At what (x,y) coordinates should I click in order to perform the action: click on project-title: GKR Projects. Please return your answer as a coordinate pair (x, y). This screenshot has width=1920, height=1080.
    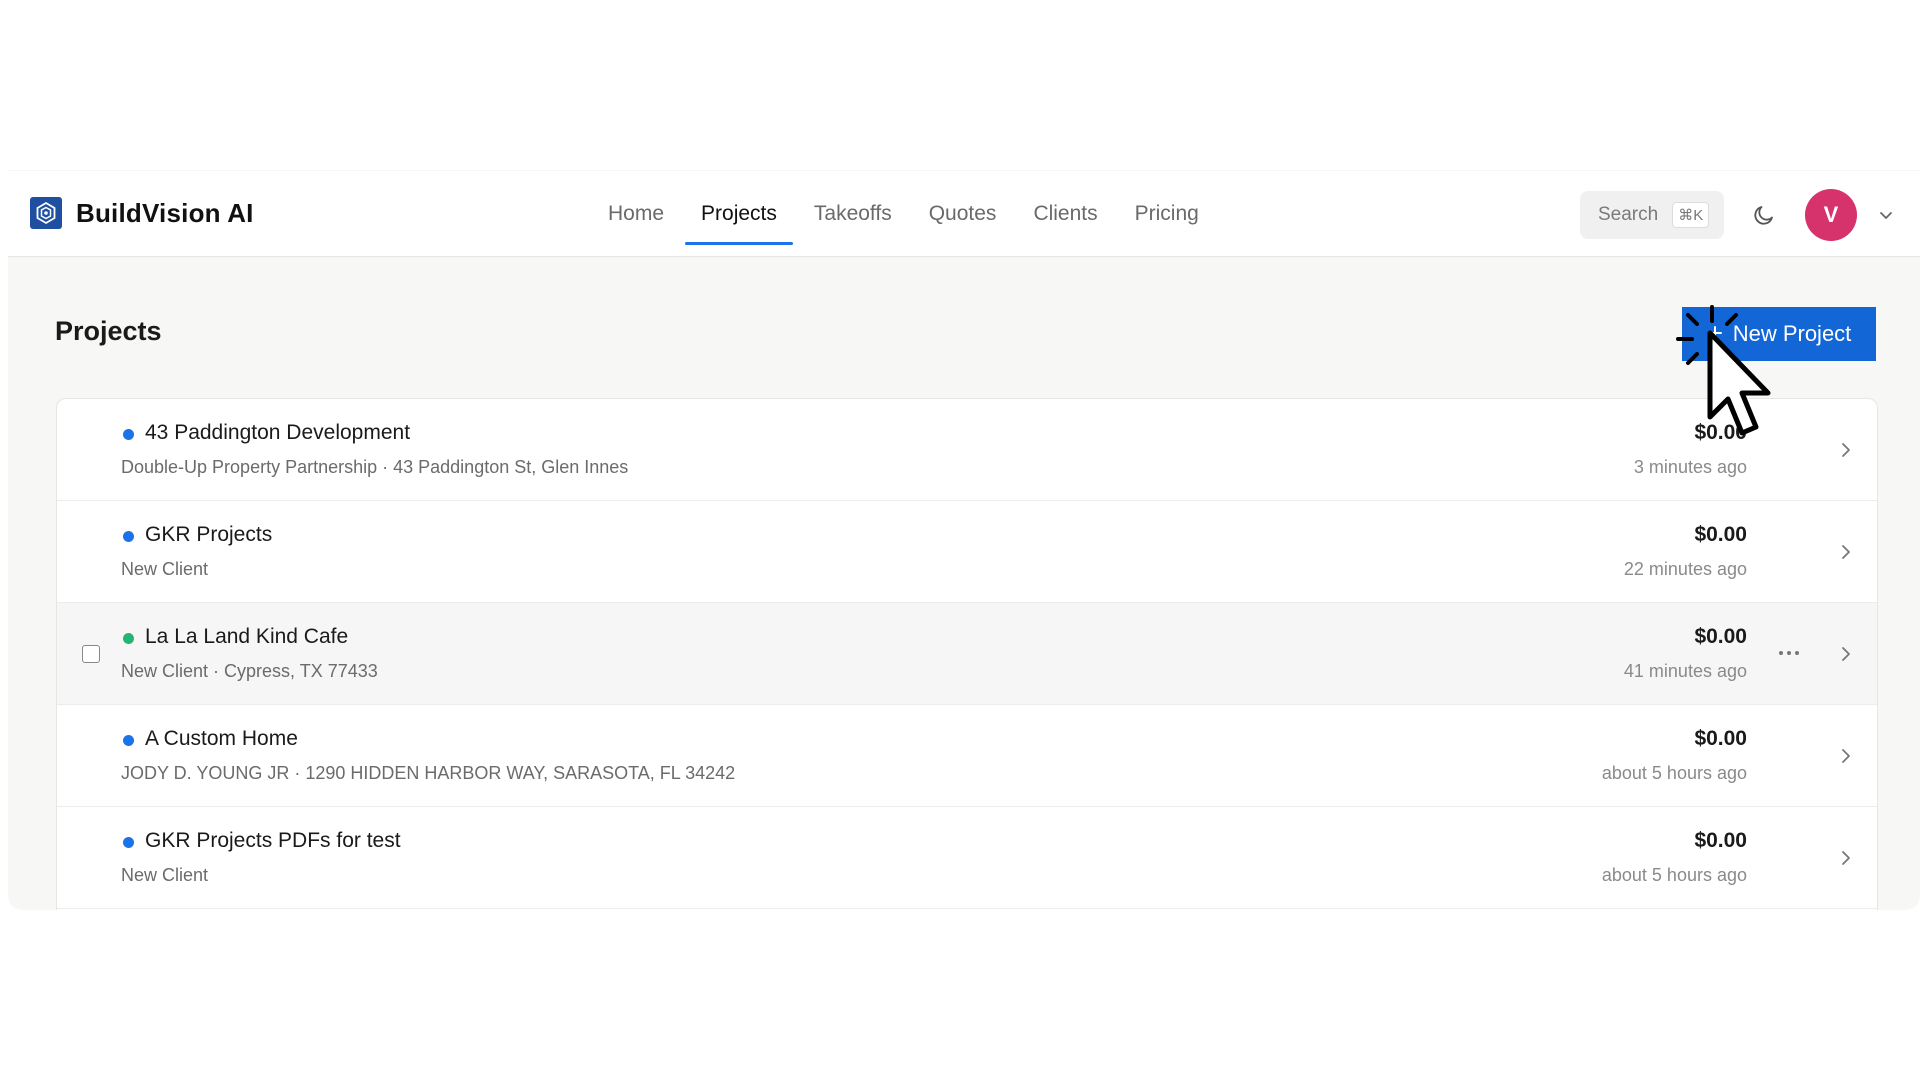
    Looking at the image, I should click on (209, 534).